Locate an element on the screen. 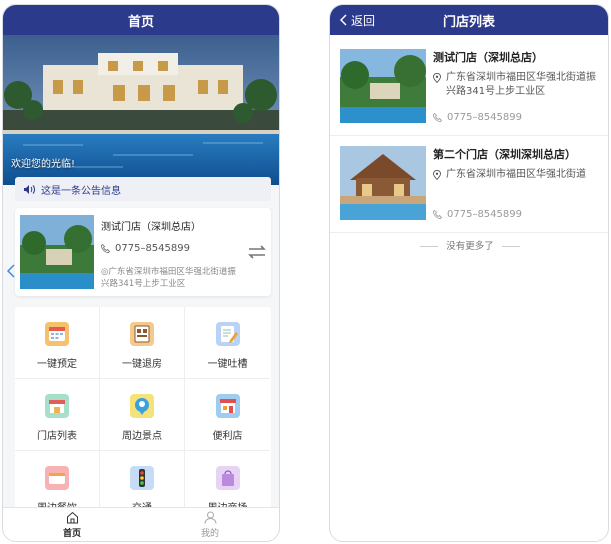 This screenshot has height=544, width=611. store-address: ◎广东省深圳市福田区华强北街道振兴路341号上步工业区 is located at coordinates (171, 278).